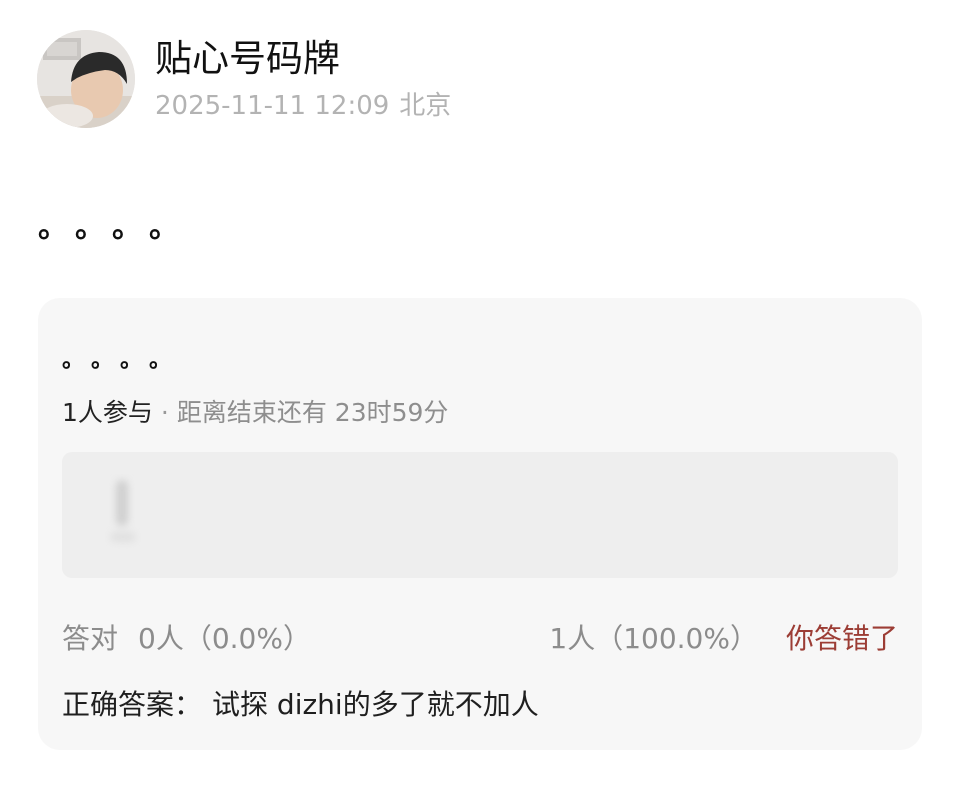 The image size is (960, 788). Describe the element at coordinates (126, 360) in the screenshot. I see `quiz-title: 。。。。` at that location.